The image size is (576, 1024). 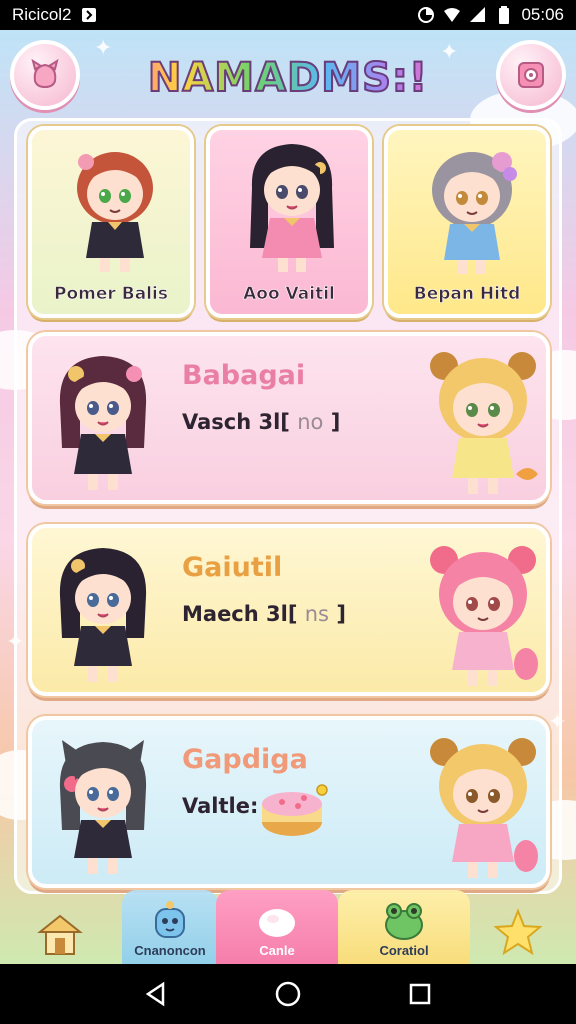 I want to click on app-title: NAMADMS:!, so click(x=288, y=78).